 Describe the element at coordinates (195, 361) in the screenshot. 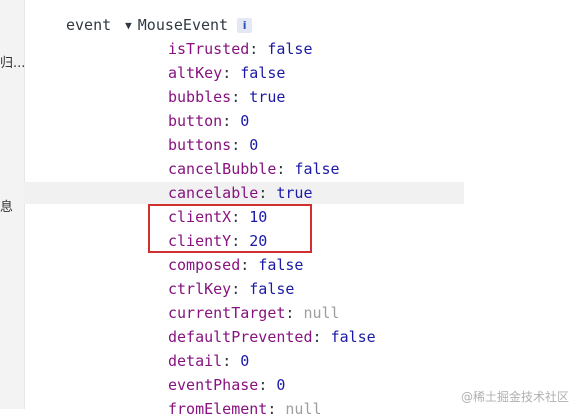

I see `property-key: detail` at that location.